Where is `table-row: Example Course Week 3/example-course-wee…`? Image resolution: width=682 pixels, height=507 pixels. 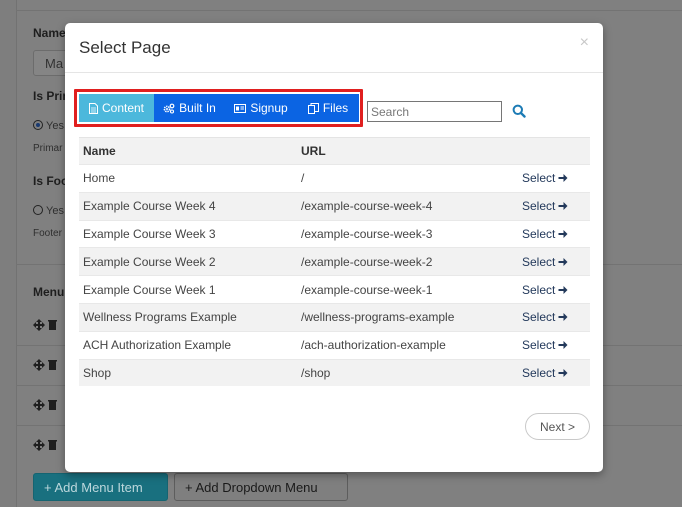
table-row: Example Course Week 3/example-course-wee… is located at coordinates (334, 233).